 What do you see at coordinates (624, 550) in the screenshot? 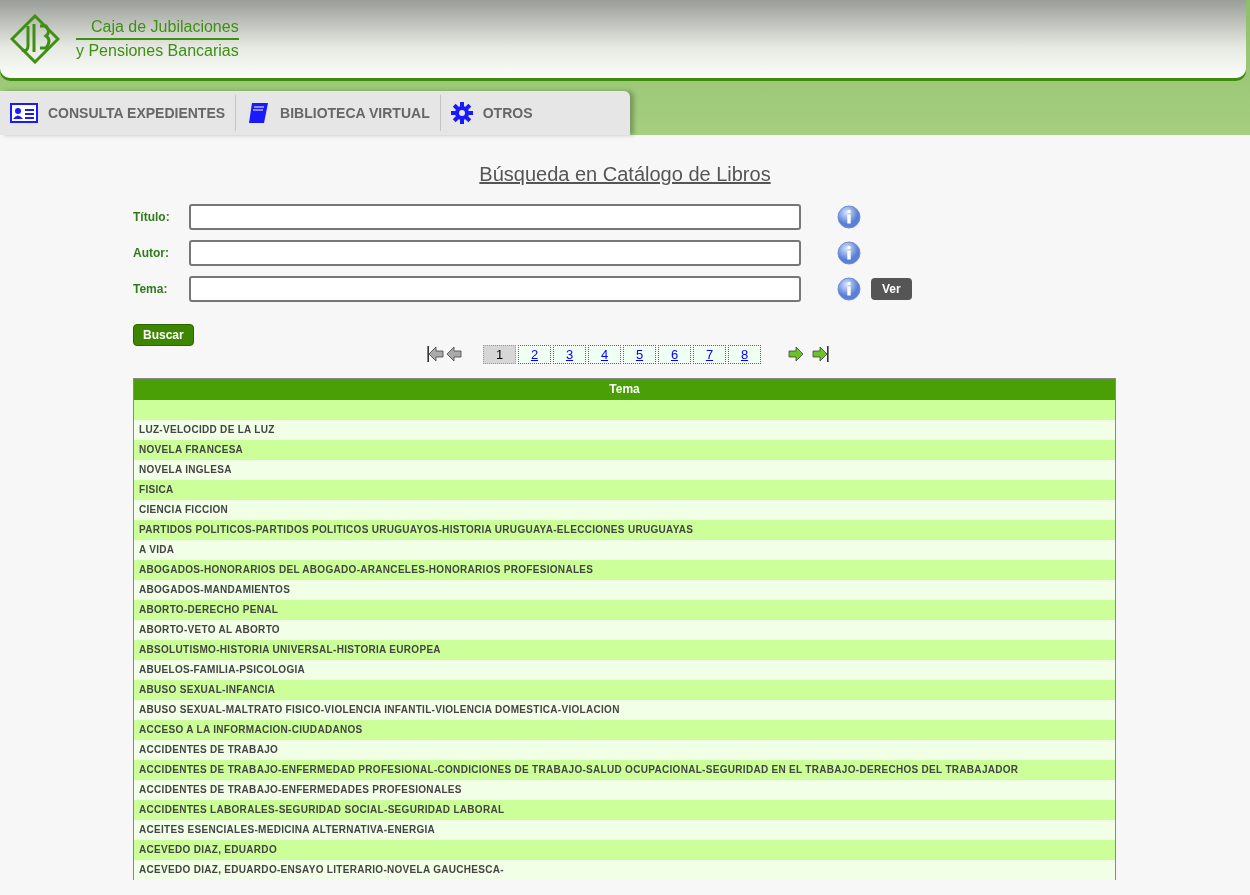
I see `table-cell: A VIDA` at bounding box center [624, 550].